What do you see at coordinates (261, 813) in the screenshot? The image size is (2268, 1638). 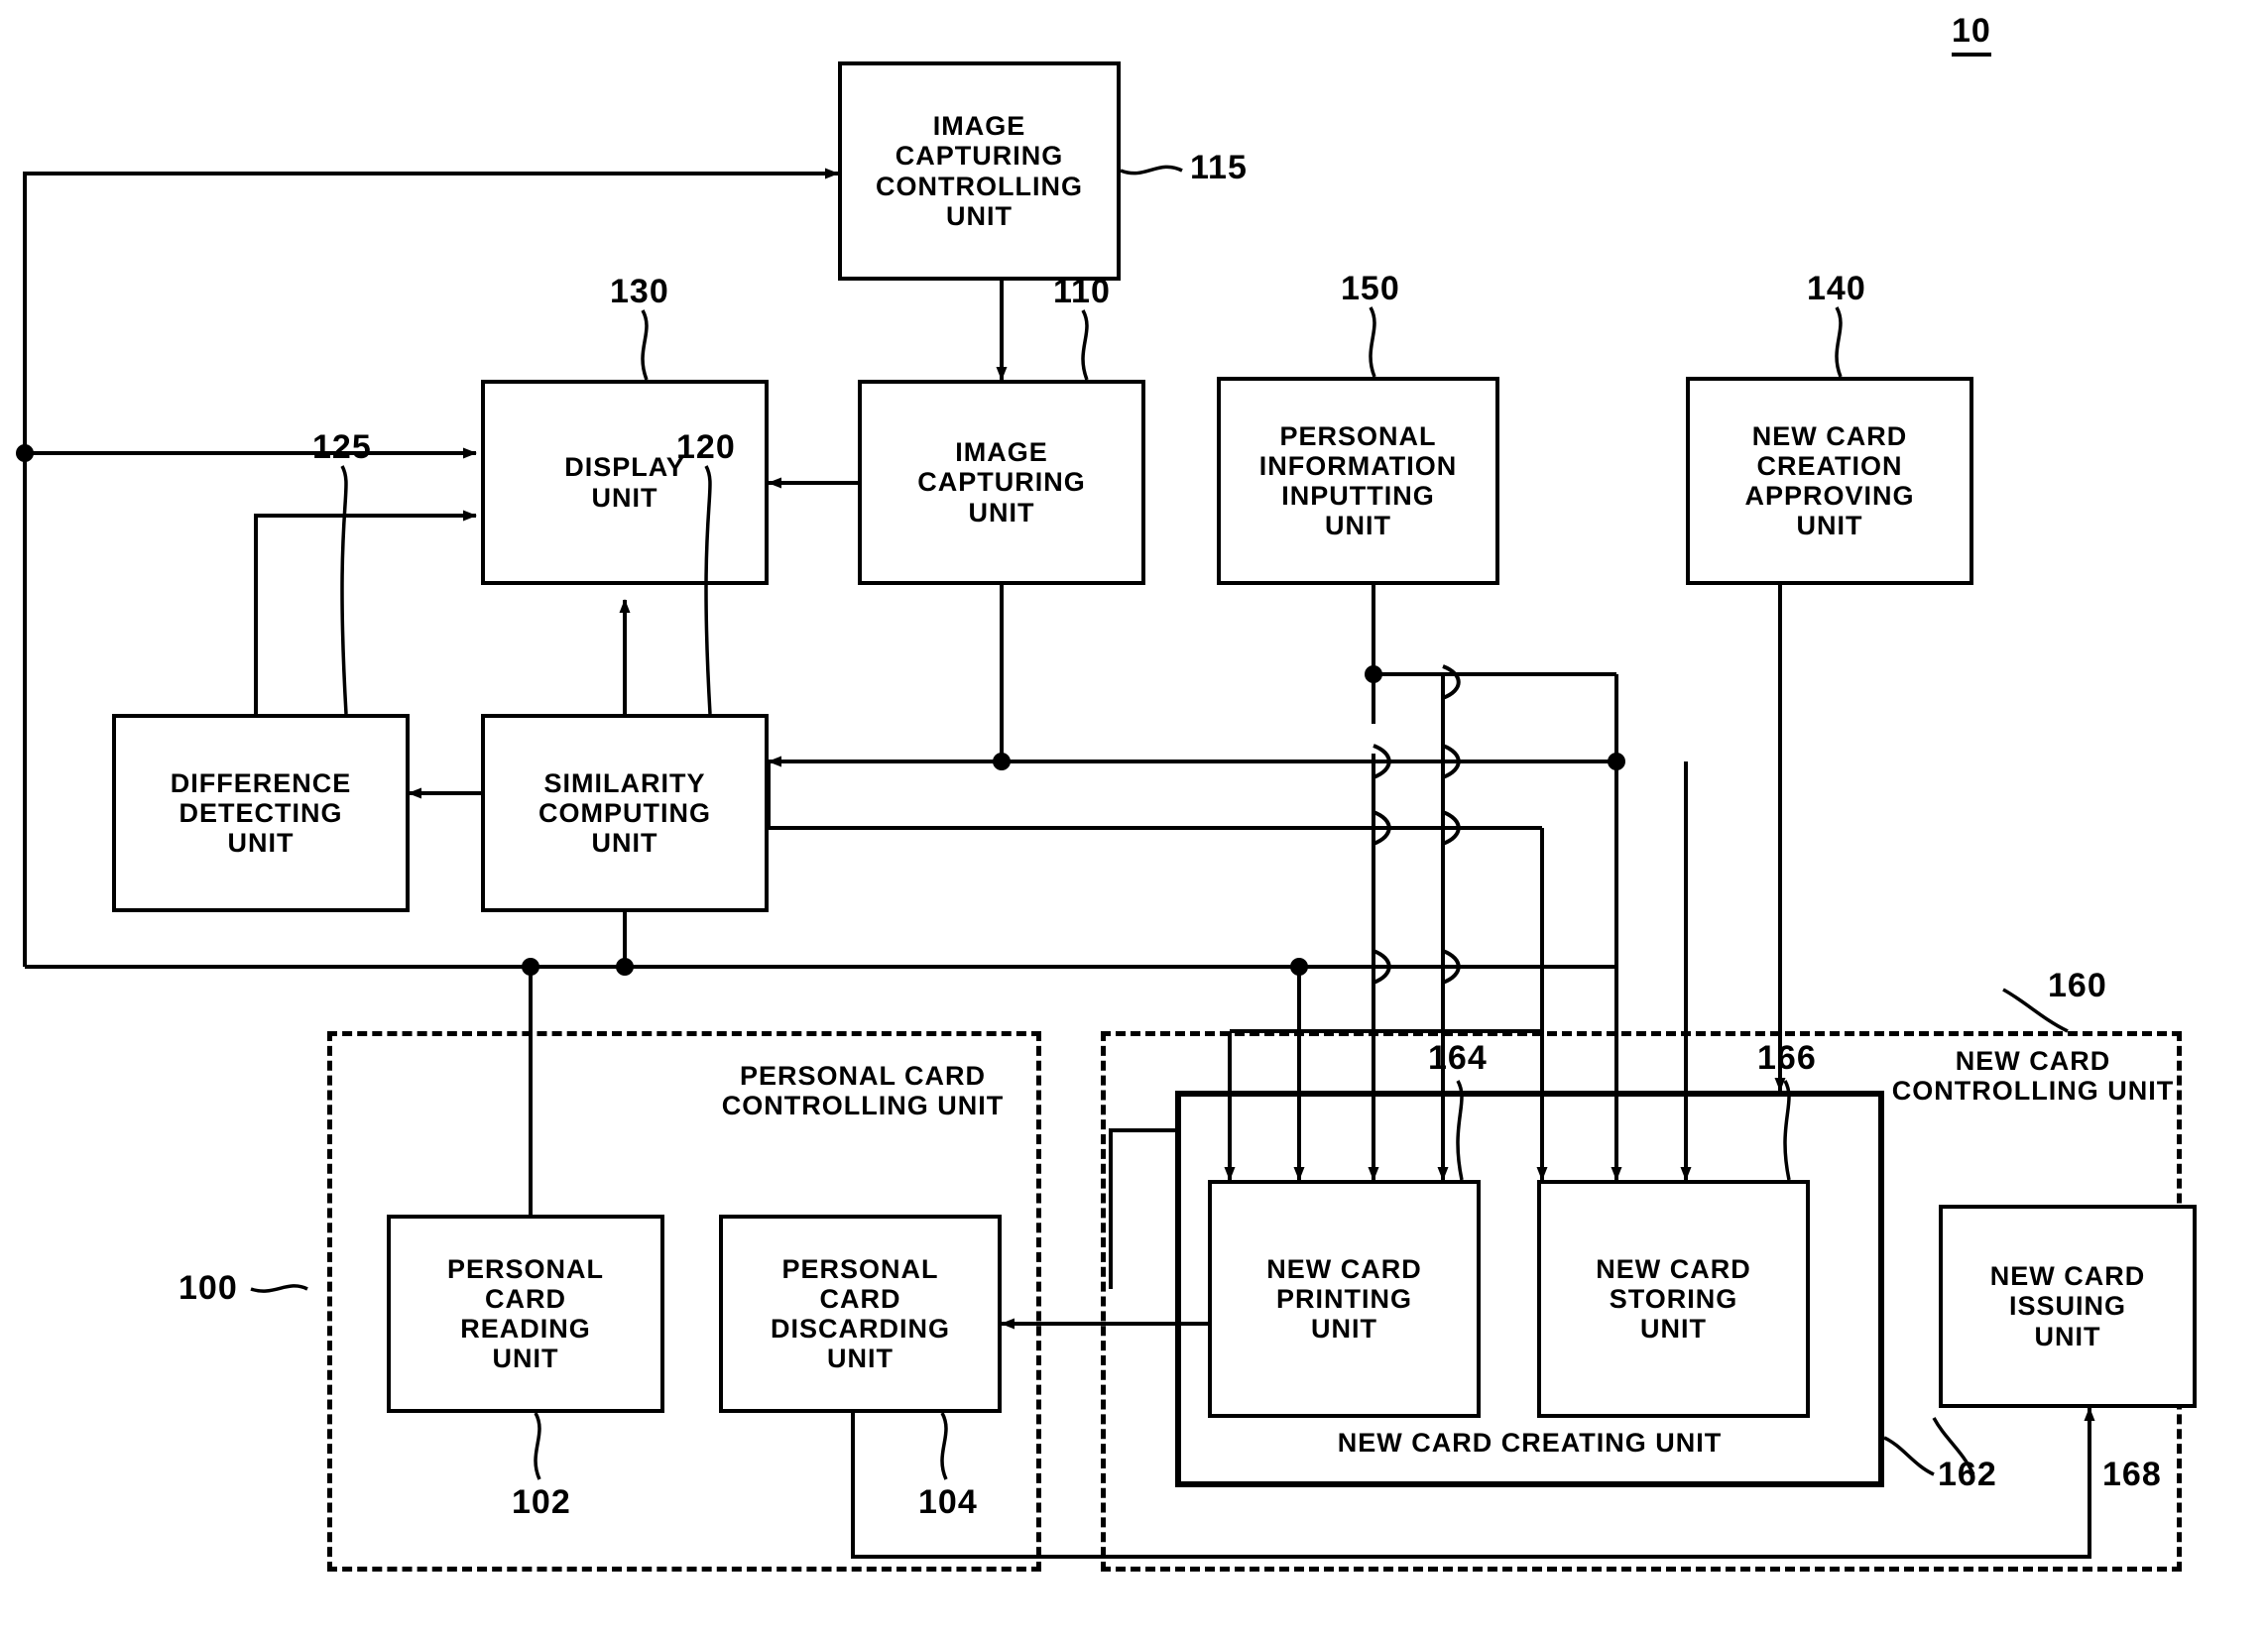 I see `difference-detecting-unit-box: DIFFERENCE DETECTING UNIT` at bounding box center [261, 813].